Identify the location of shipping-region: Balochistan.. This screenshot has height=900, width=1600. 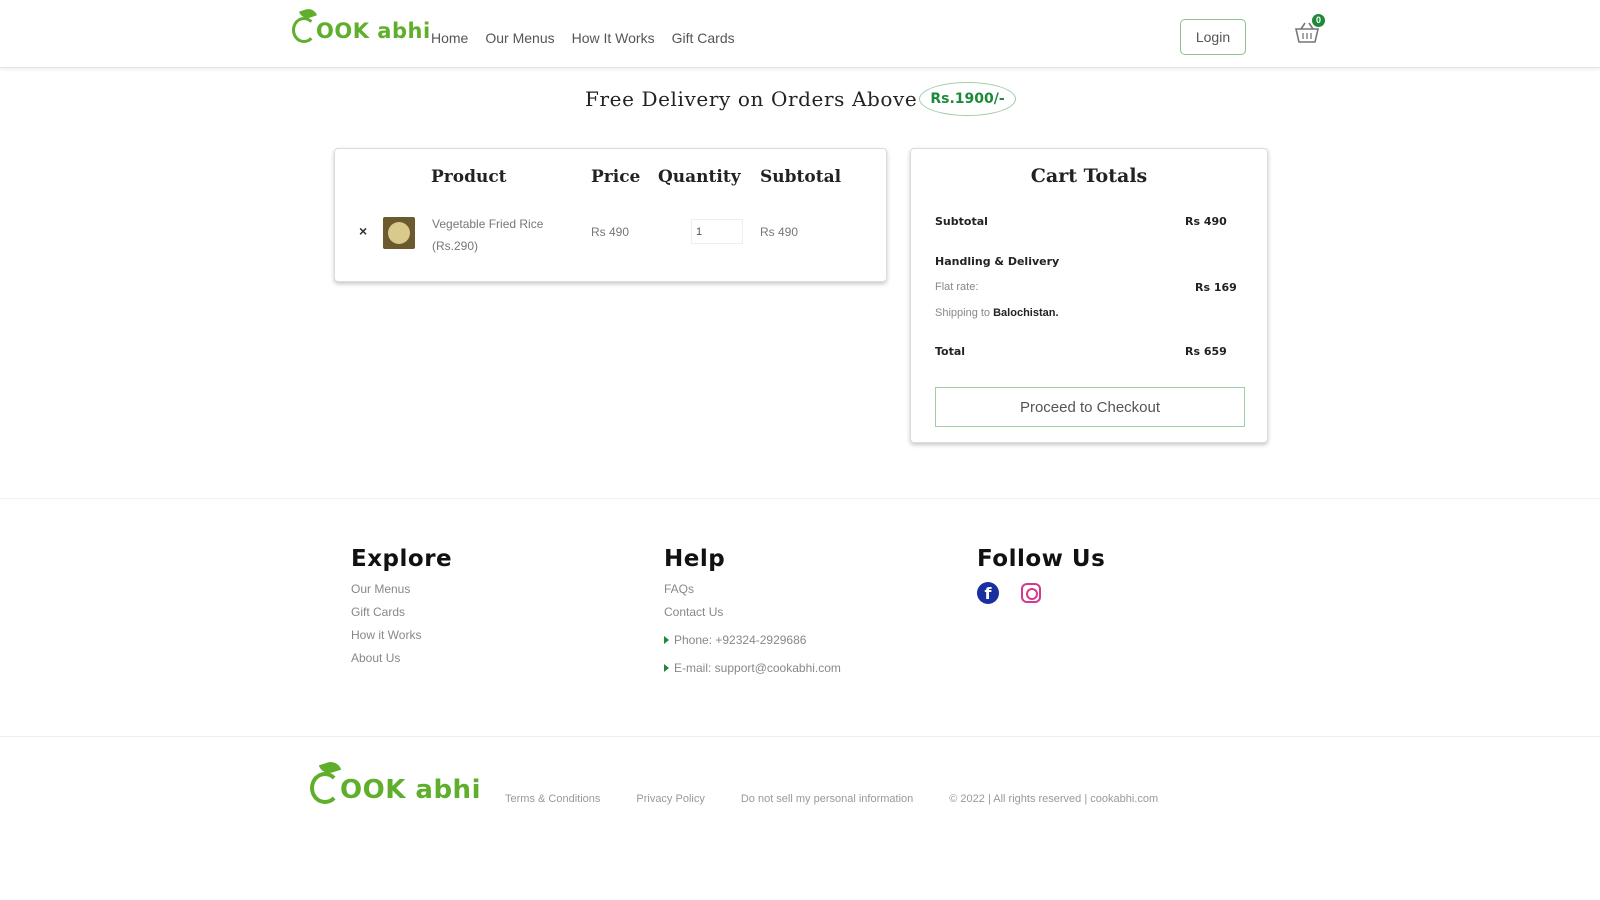
(1026, 313).